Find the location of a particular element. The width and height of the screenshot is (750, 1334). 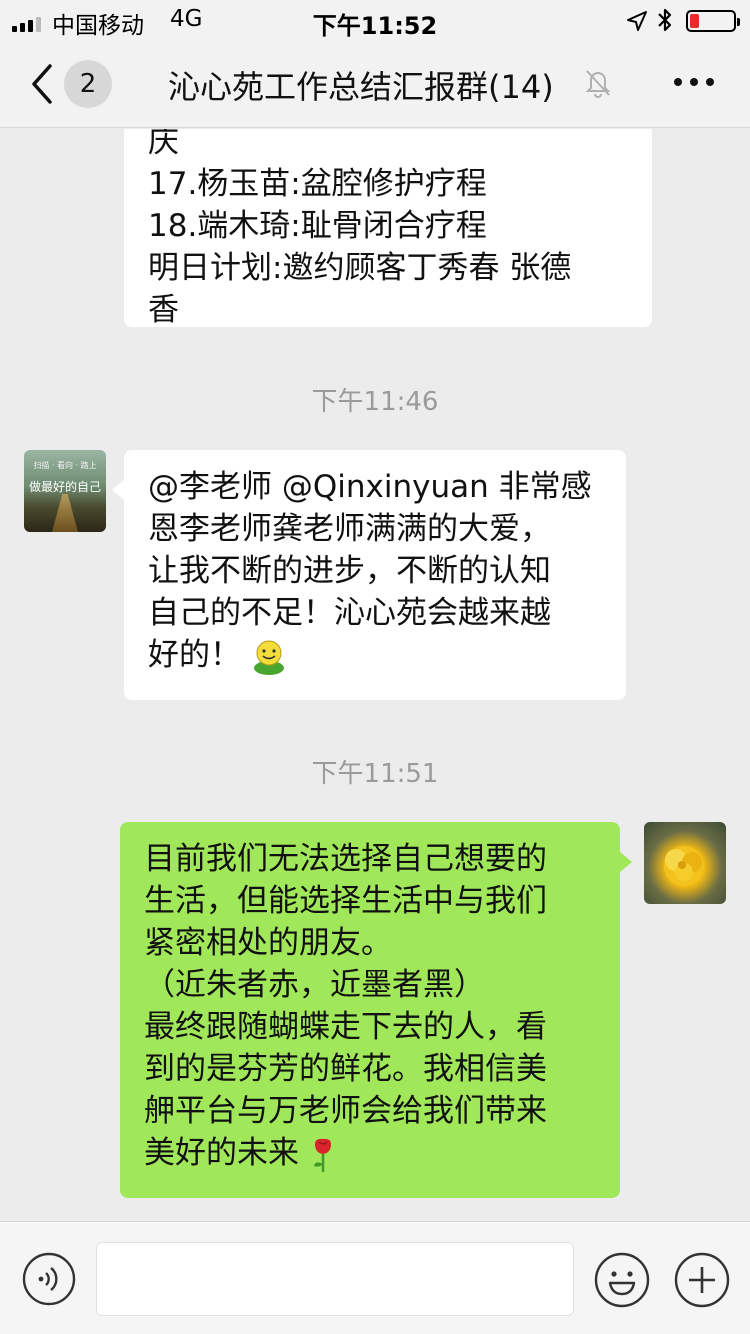

message-timestamp: 下午11:51 is located at coordinates (375, 774).